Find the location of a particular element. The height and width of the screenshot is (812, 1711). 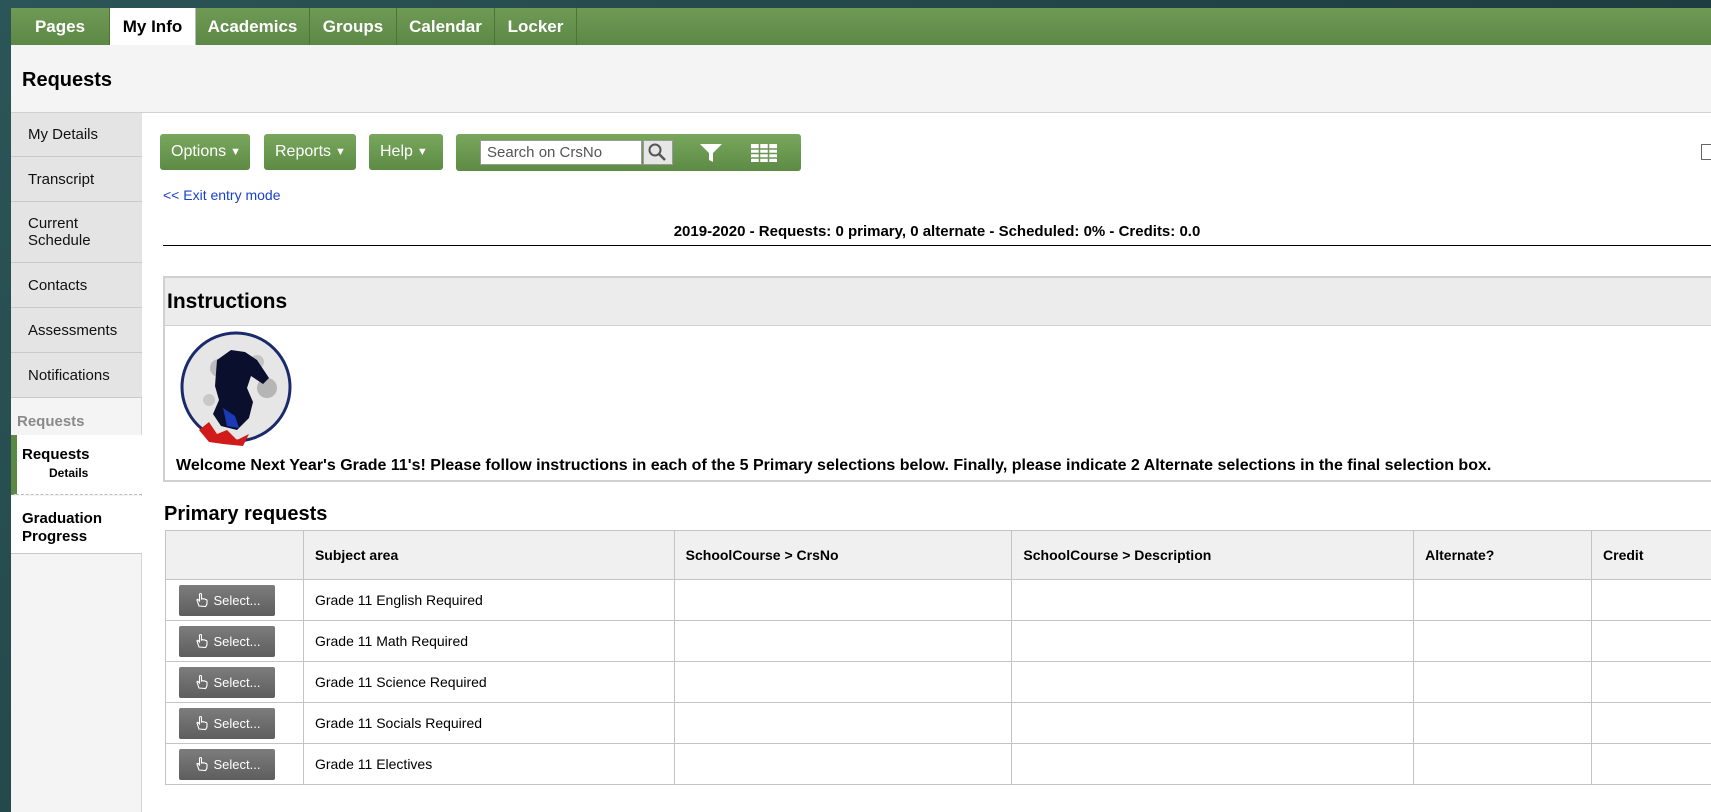

filter-icon is located at coordinates (711, 153).